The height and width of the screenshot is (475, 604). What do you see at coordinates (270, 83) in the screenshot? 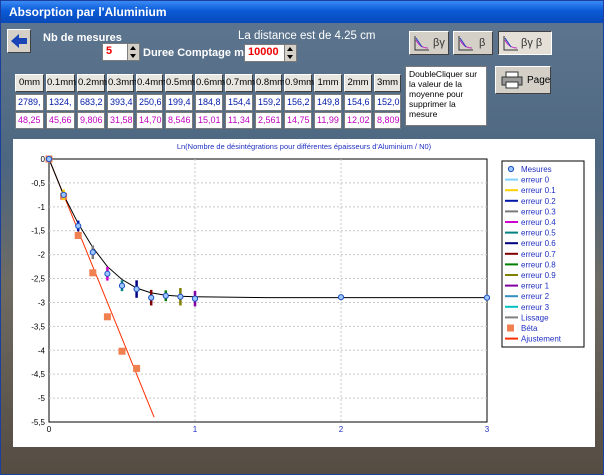
I see `column-button-8: 0.8mm` at bounding box center [270, 83].